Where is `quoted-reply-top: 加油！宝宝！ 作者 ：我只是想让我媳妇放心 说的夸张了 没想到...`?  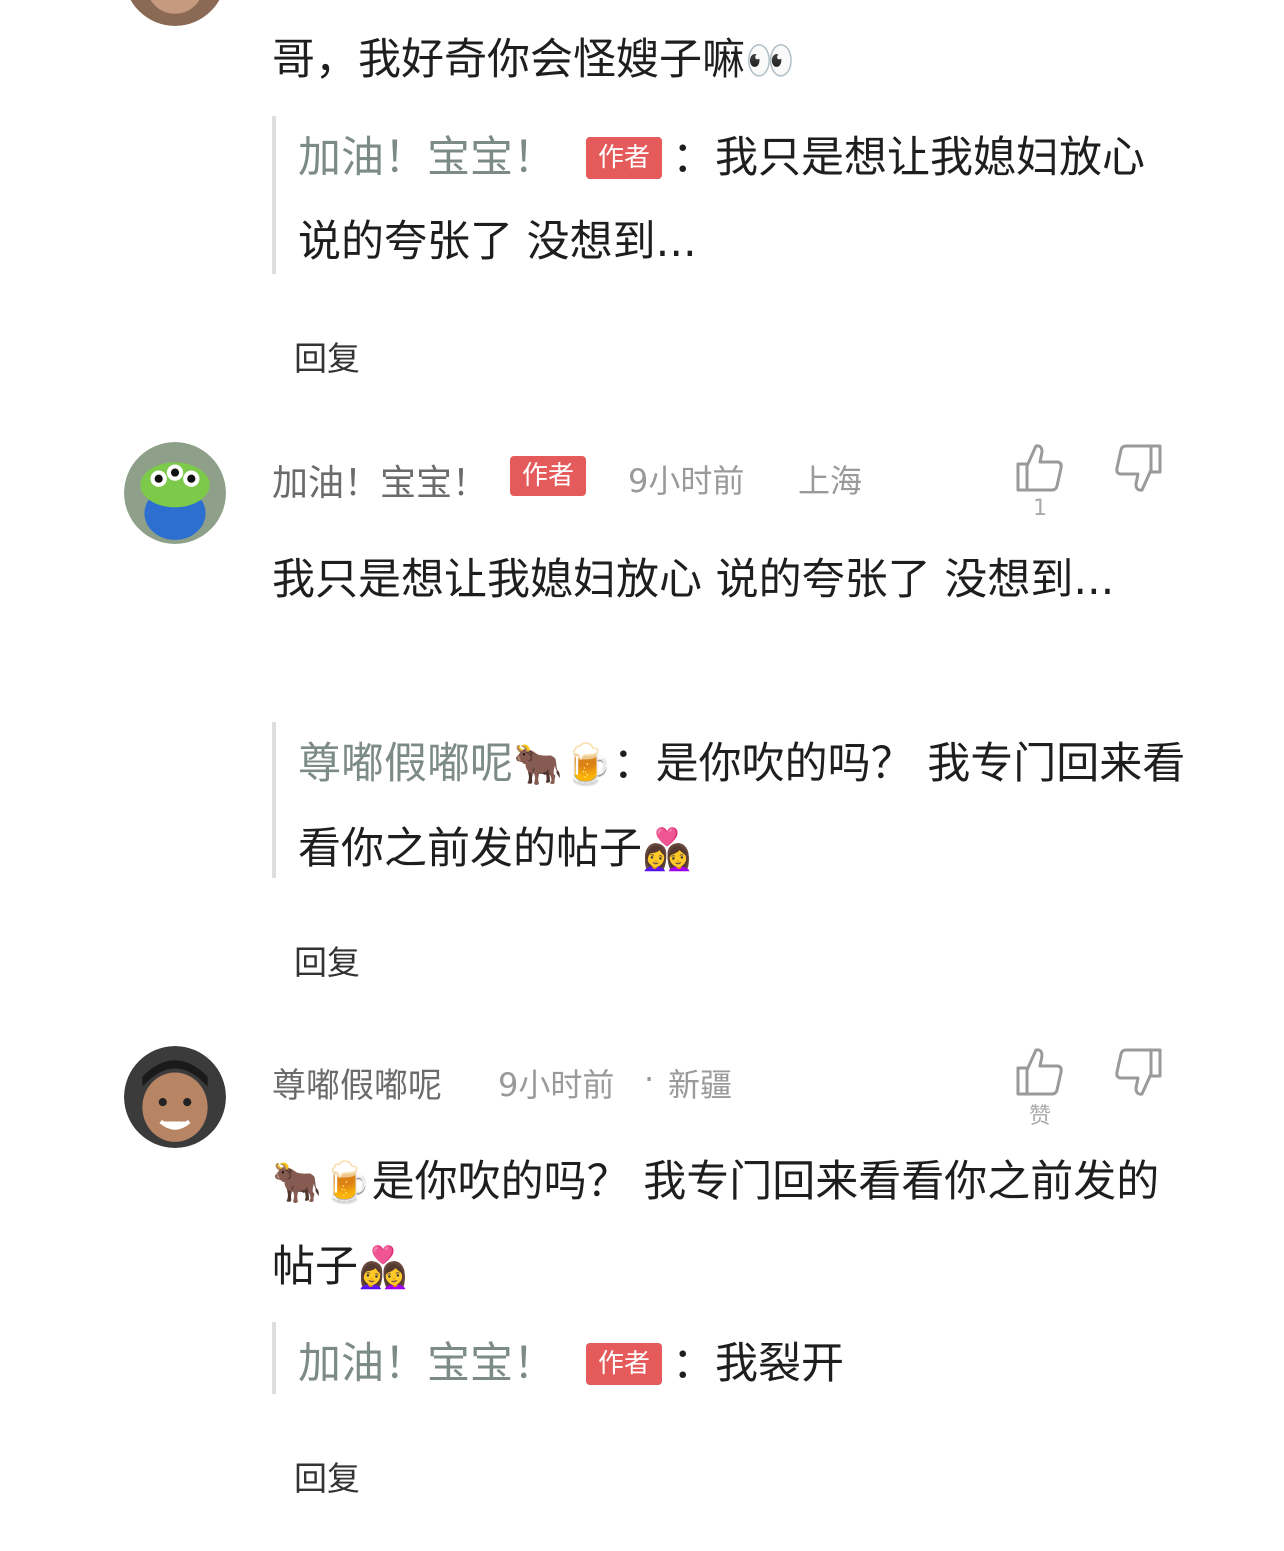
quoted-reply-top: 加油！宝宝！ 作者 ：我只是想让我媳妇放心 说的夸张了 没想到... is located at coordinates (735, 195).